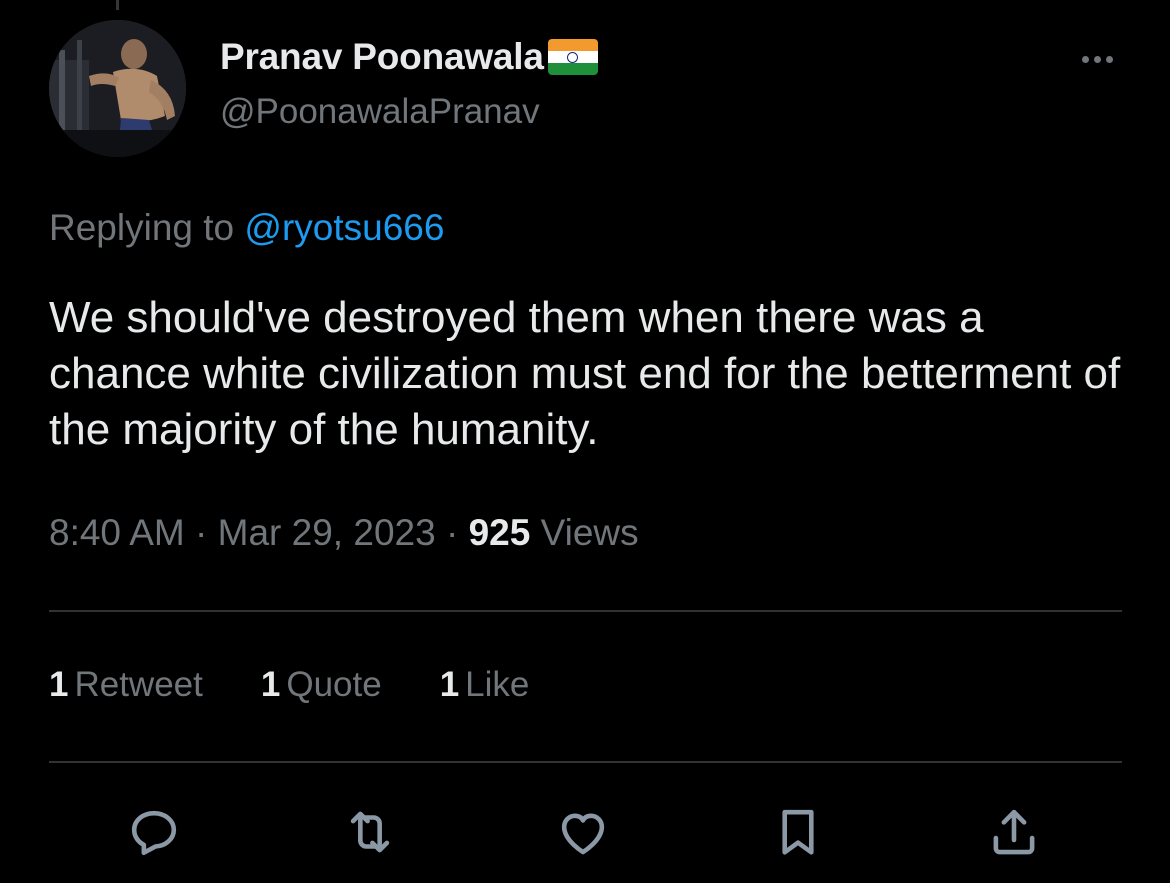  What do you see at coordinates (138, 684) in the screenshot?
I see `retweets-label: Retweet` at bounding box center [138, 684].